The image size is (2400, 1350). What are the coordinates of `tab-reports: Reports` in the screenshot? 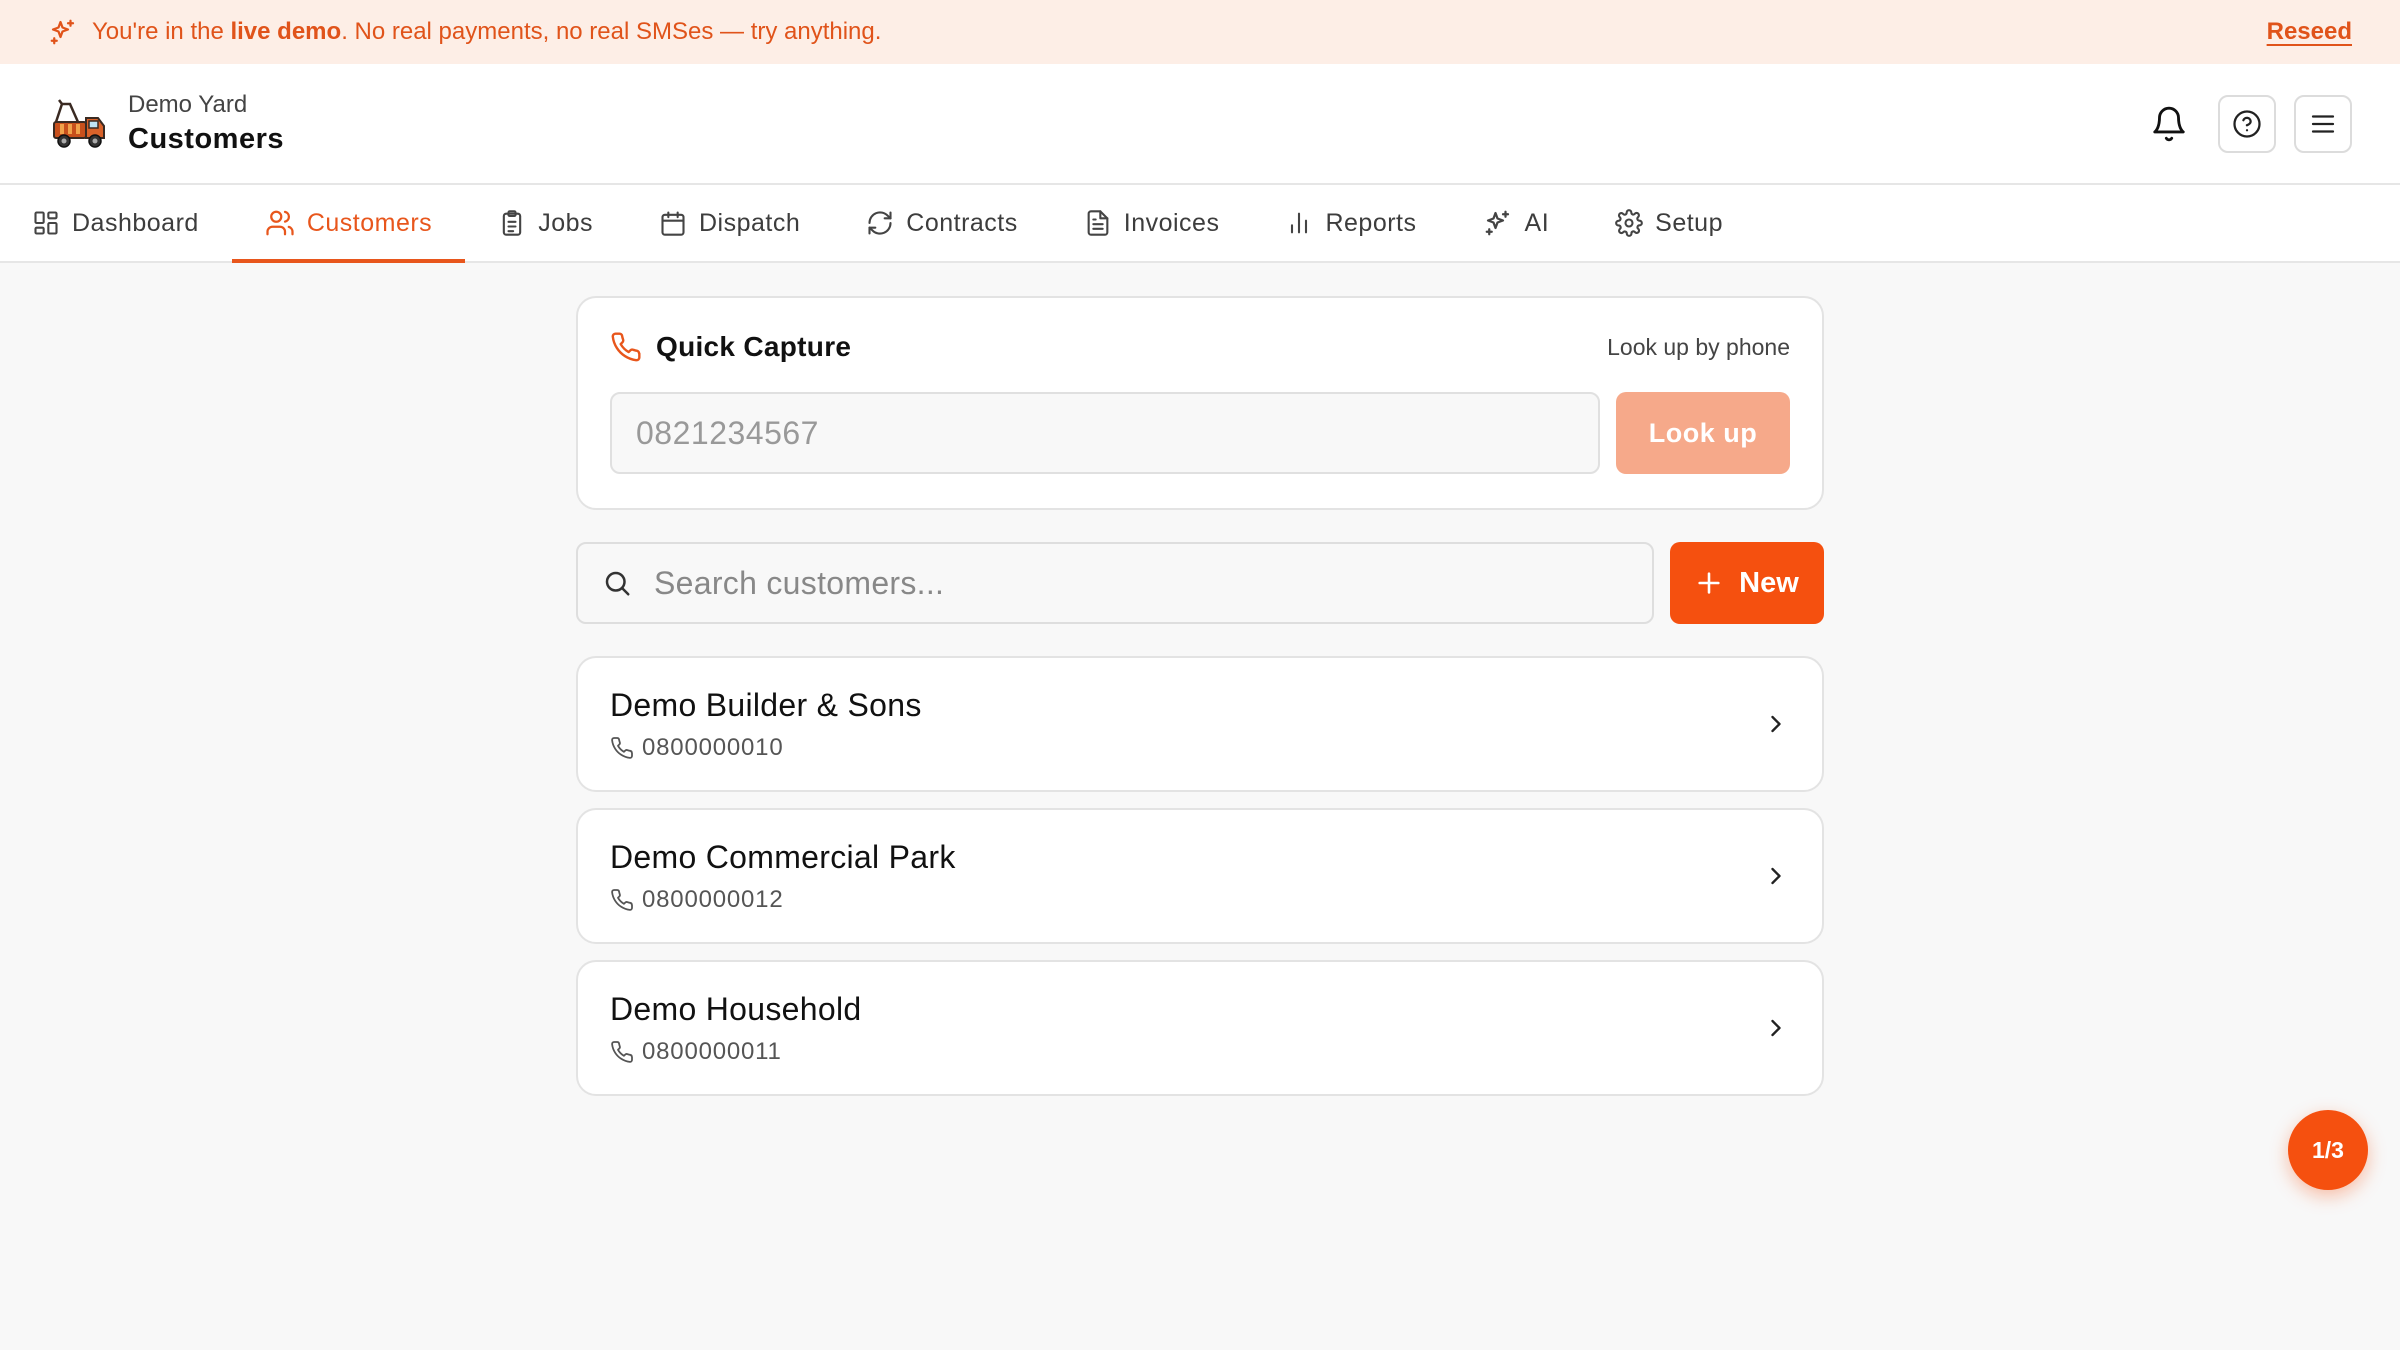 It's located at (1350, 223).